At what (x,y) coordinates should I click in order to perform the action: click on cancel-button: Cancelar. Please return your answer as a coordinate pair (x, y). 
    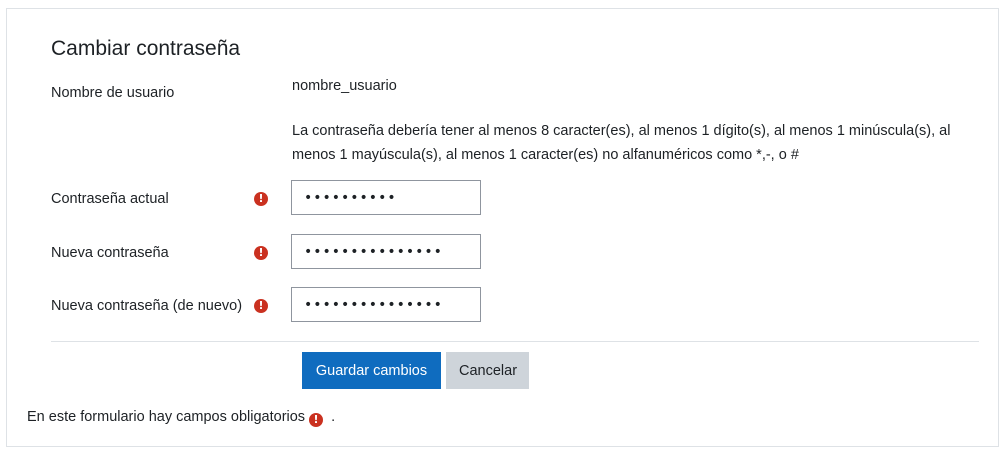
    Looking at the image, I should click on (487, 370).